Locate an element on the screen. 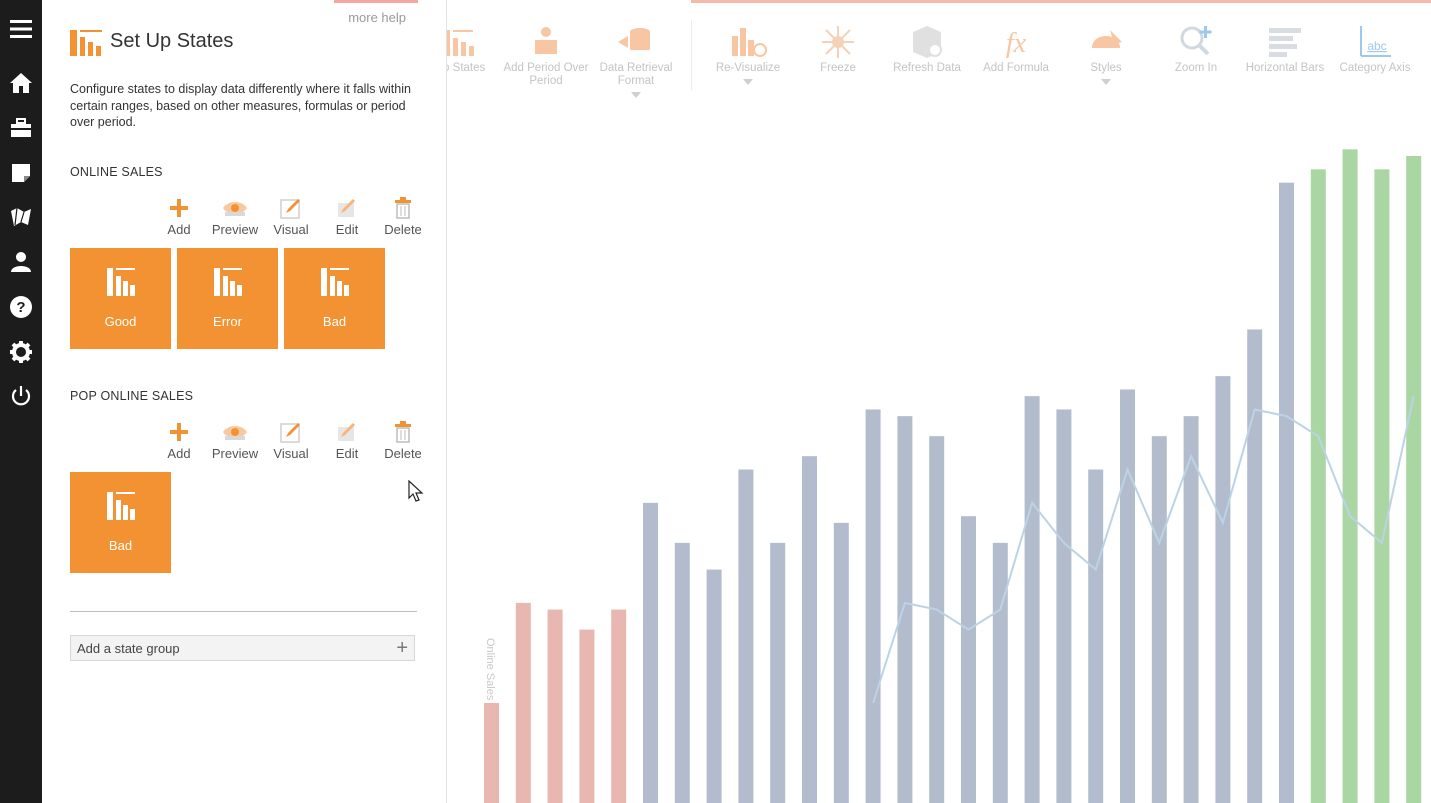  group-label-pop-online-sales: POP ONLINE SALES is located at coordinates (132, 396).